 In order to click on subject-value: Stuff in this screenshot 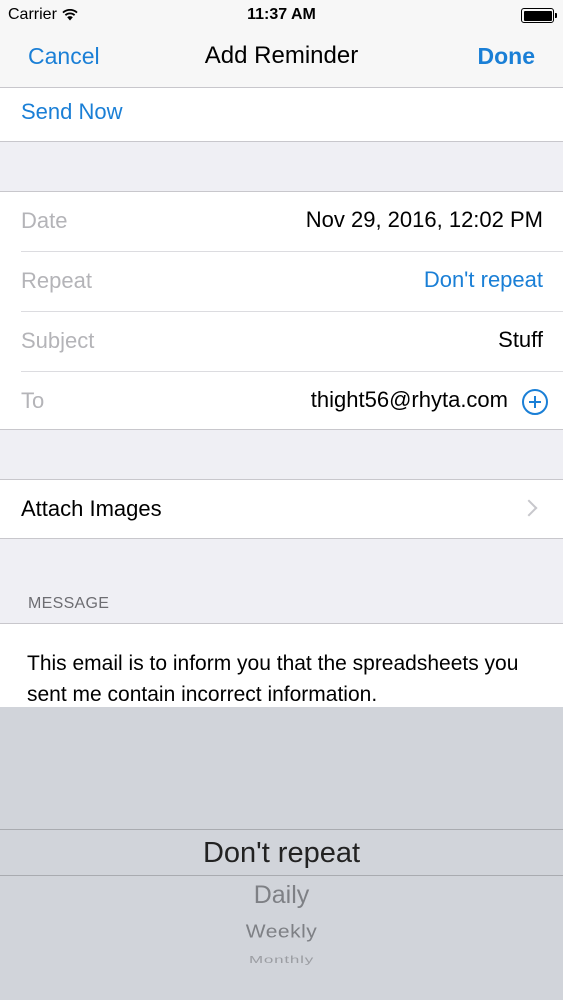, I will do `click(520, 340)`.